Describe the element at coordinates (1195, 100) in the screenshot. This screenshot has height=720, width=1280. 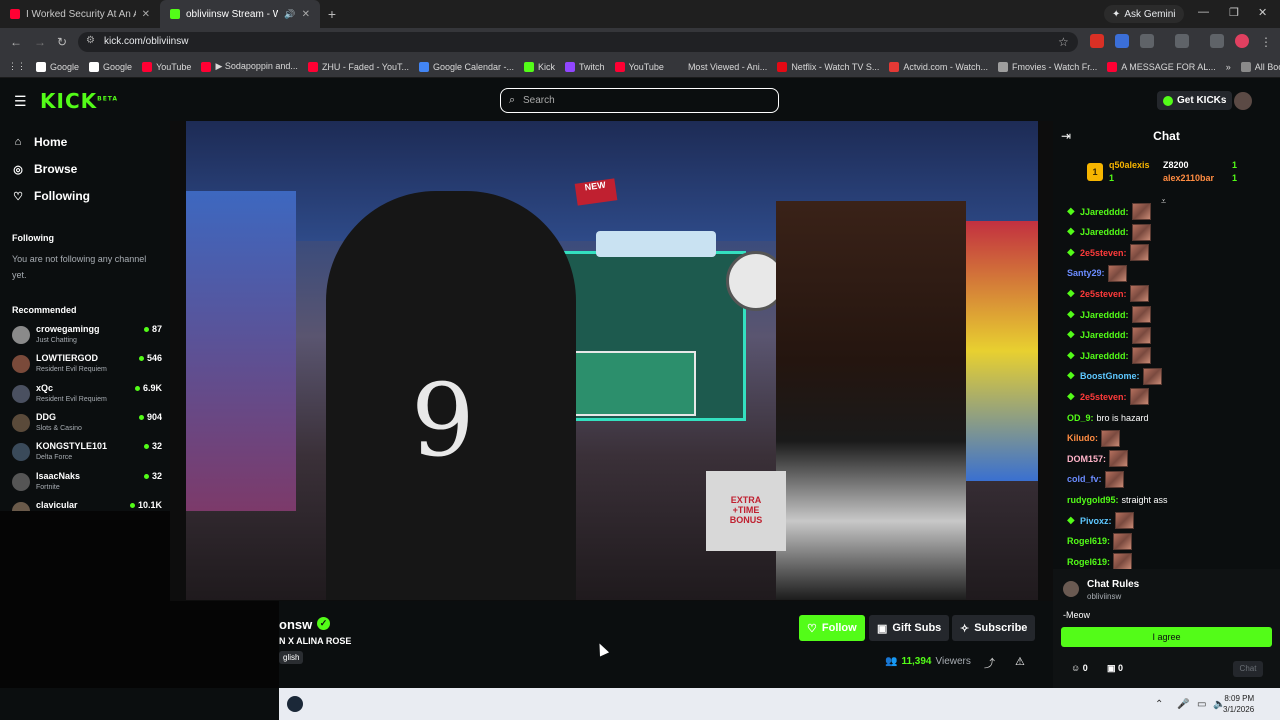
I see `get-kicks-button: Get KICKs` at that location.